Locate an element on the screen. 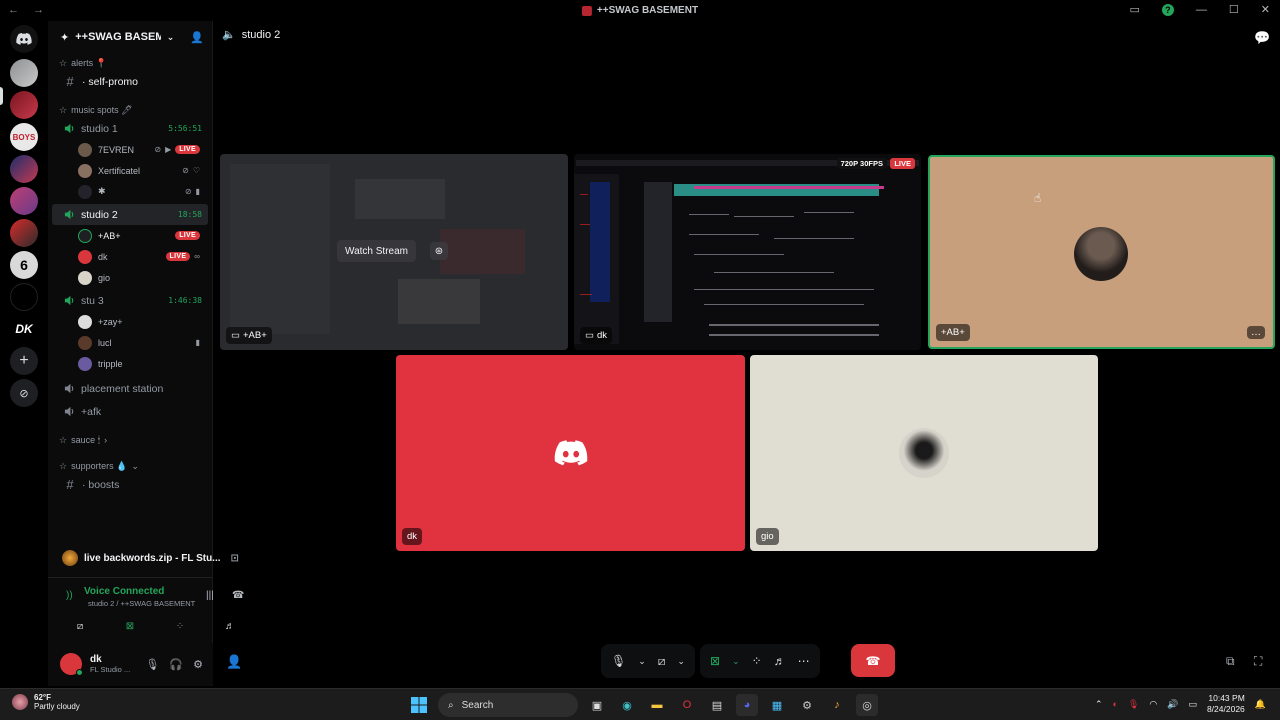  battery-icon: ▭ is located at coordinates (1192, 704).